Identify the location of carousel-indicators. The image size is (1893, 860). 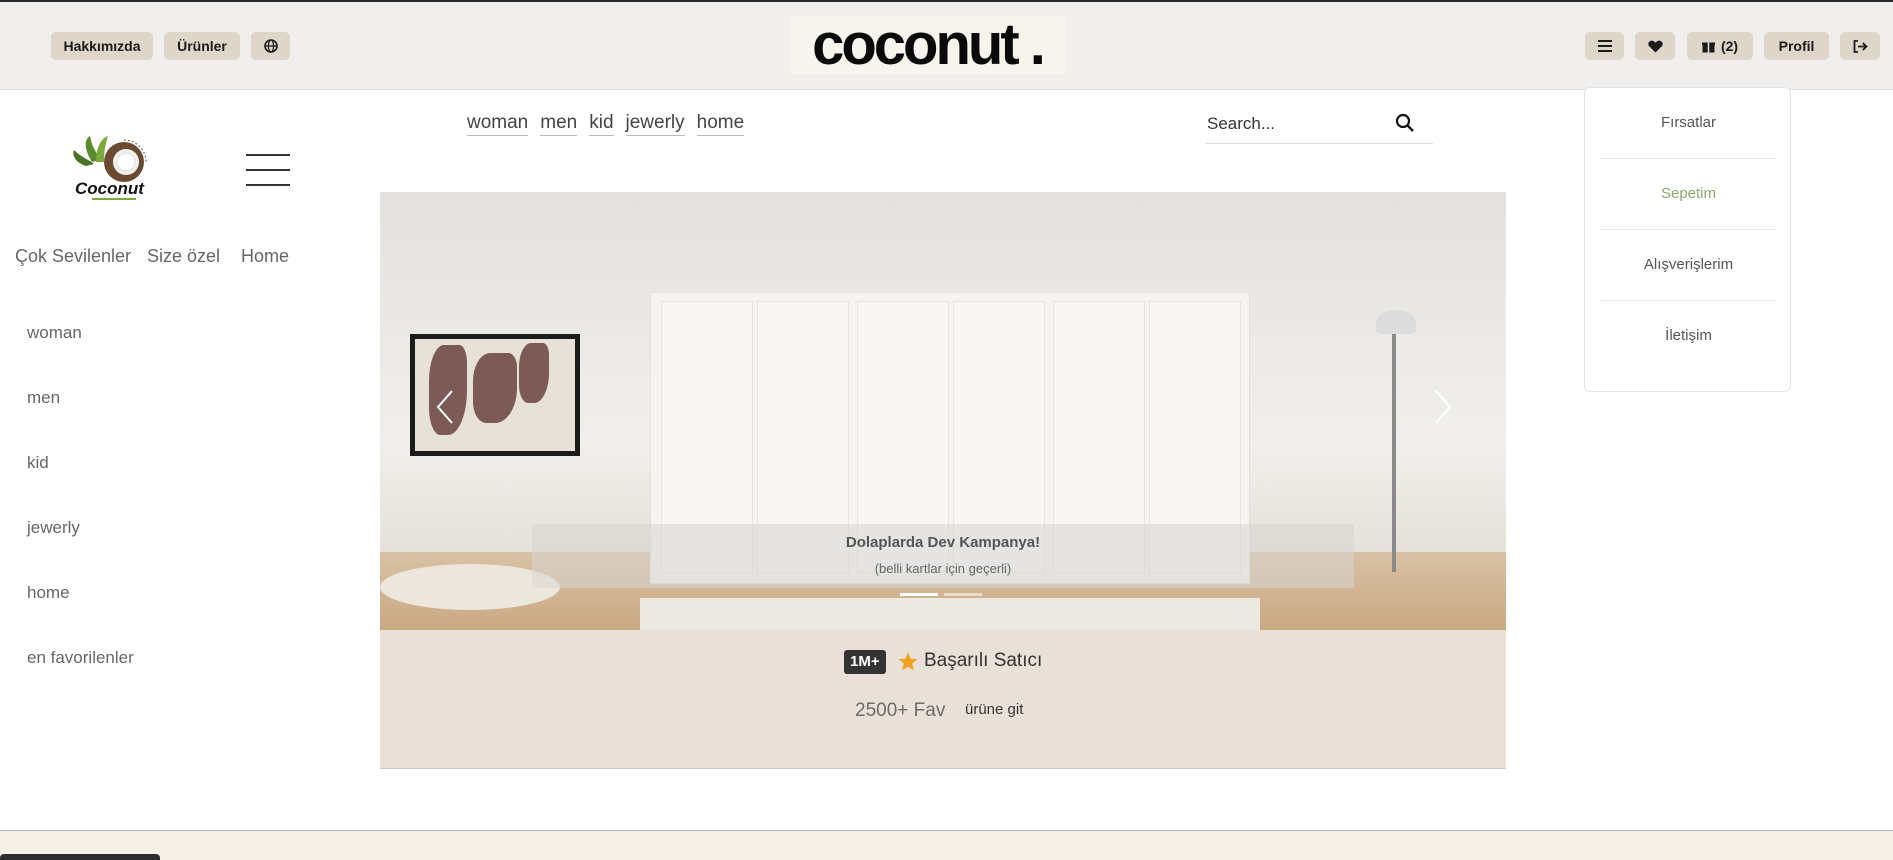
(941, 594).